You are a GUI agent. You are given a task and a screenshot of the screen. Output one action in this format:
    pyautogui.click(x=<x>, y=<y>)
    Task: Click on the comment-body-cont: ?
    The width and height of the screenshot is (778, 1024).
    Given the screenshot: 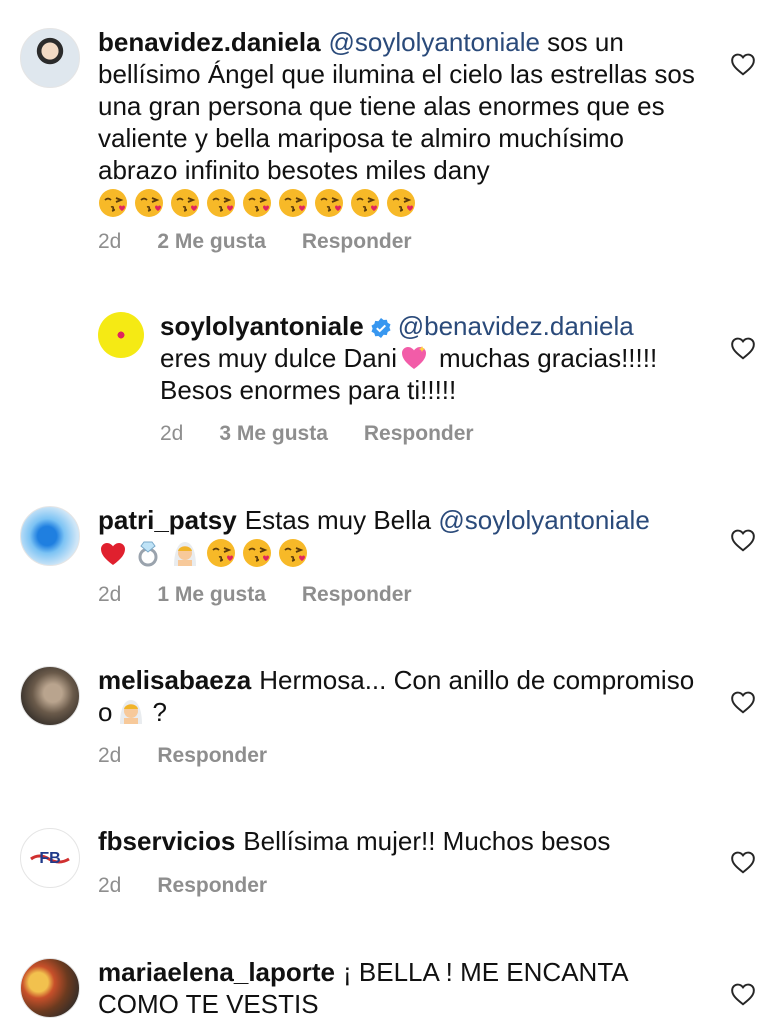 What is the action you would take?
    pyautogui.click(x=159, y=712)
    